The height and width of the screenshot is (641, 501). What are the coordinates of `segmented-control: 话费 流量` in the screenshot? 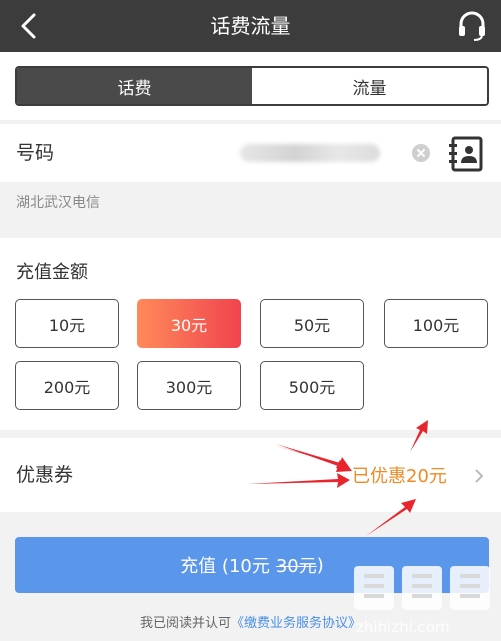 It's located at (252, 86).